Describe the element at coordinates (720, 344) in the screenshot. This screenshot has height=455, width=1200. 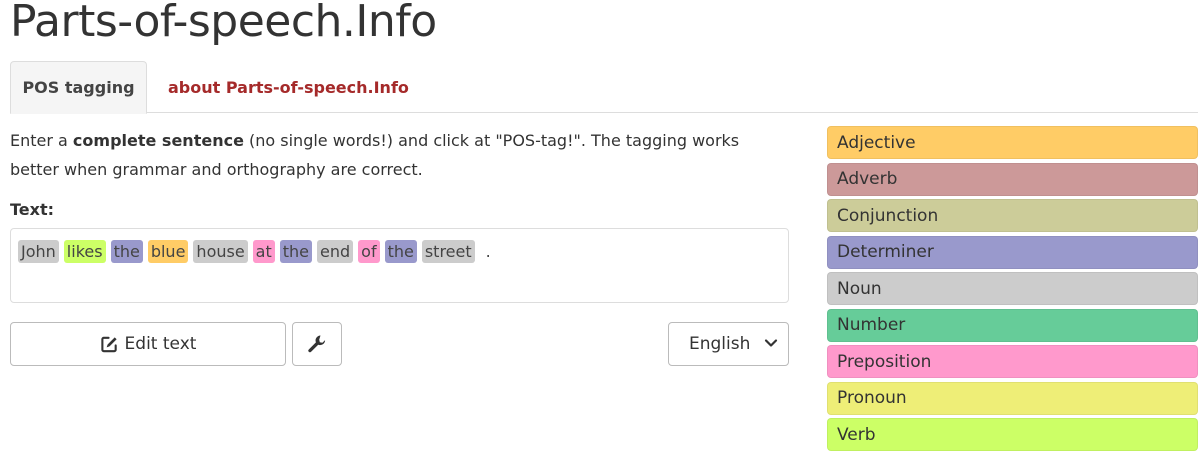
I see `language-selected: English` at that location.